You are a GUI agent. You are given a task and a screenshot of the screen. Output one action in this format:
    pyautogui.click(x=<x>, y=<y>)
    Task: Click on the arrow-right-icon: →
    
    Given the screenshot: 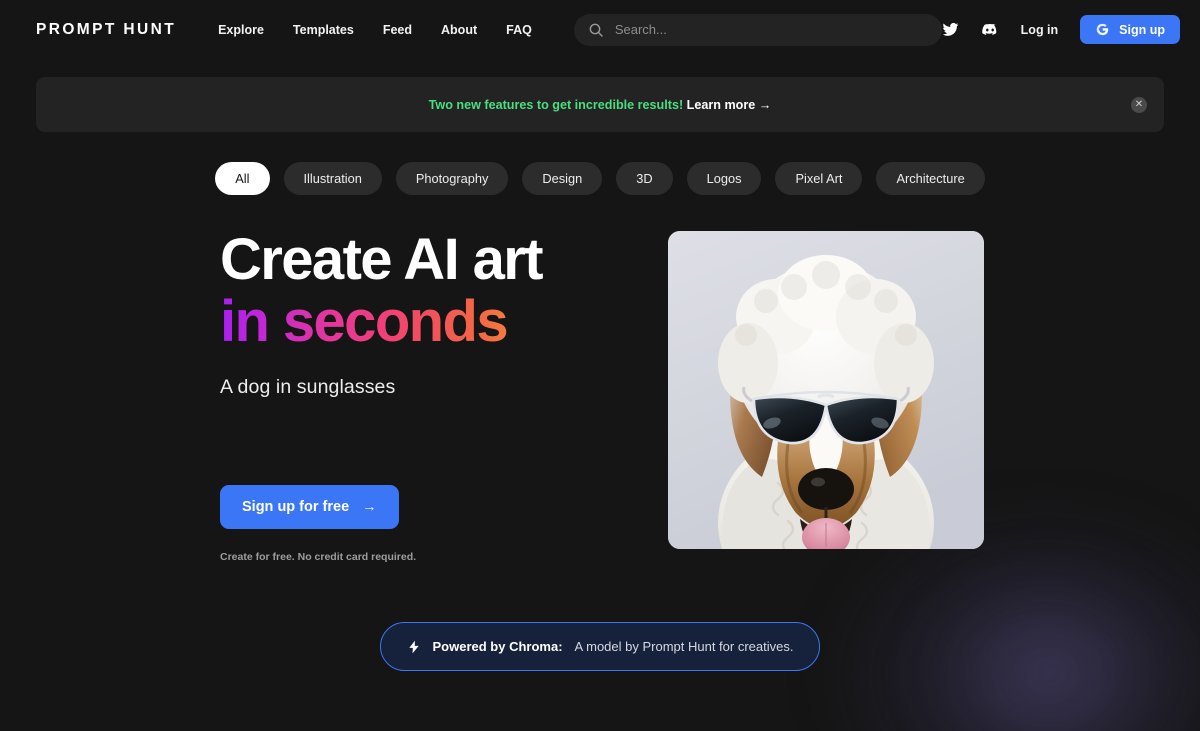 What is the action you would take?
    pyautogui.click(x=369, y=507)
    